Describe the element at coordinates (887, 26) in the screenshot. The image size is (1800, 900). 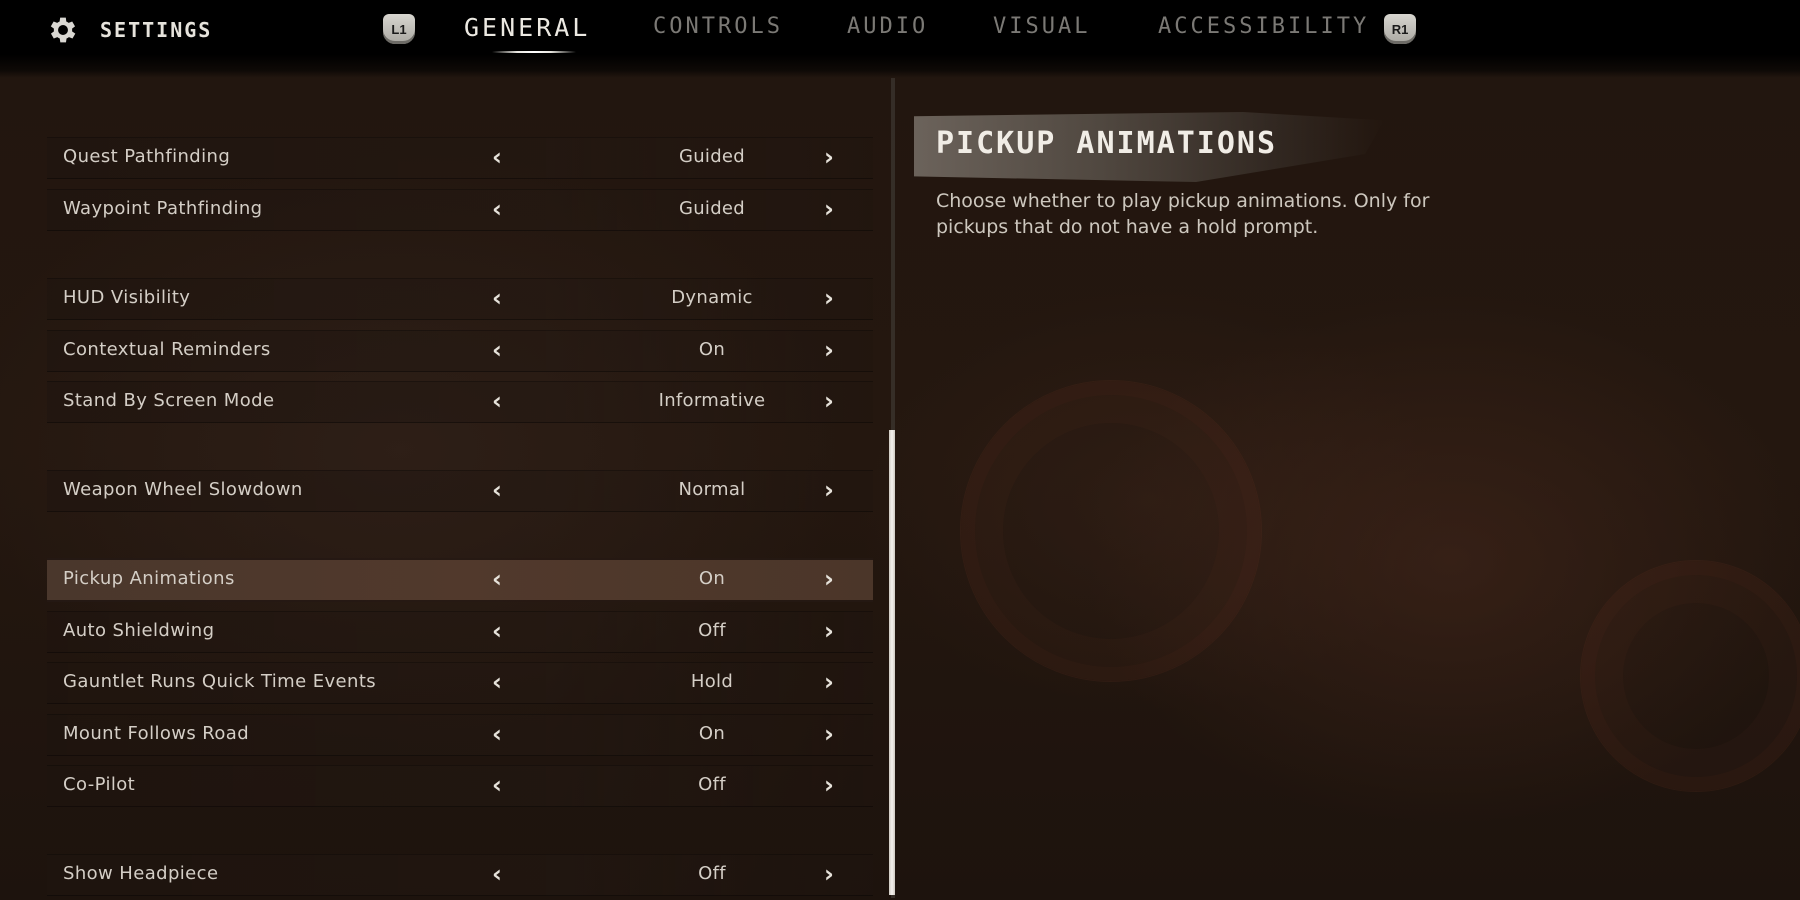
I see `tab-audio: AUDIO` at that location.